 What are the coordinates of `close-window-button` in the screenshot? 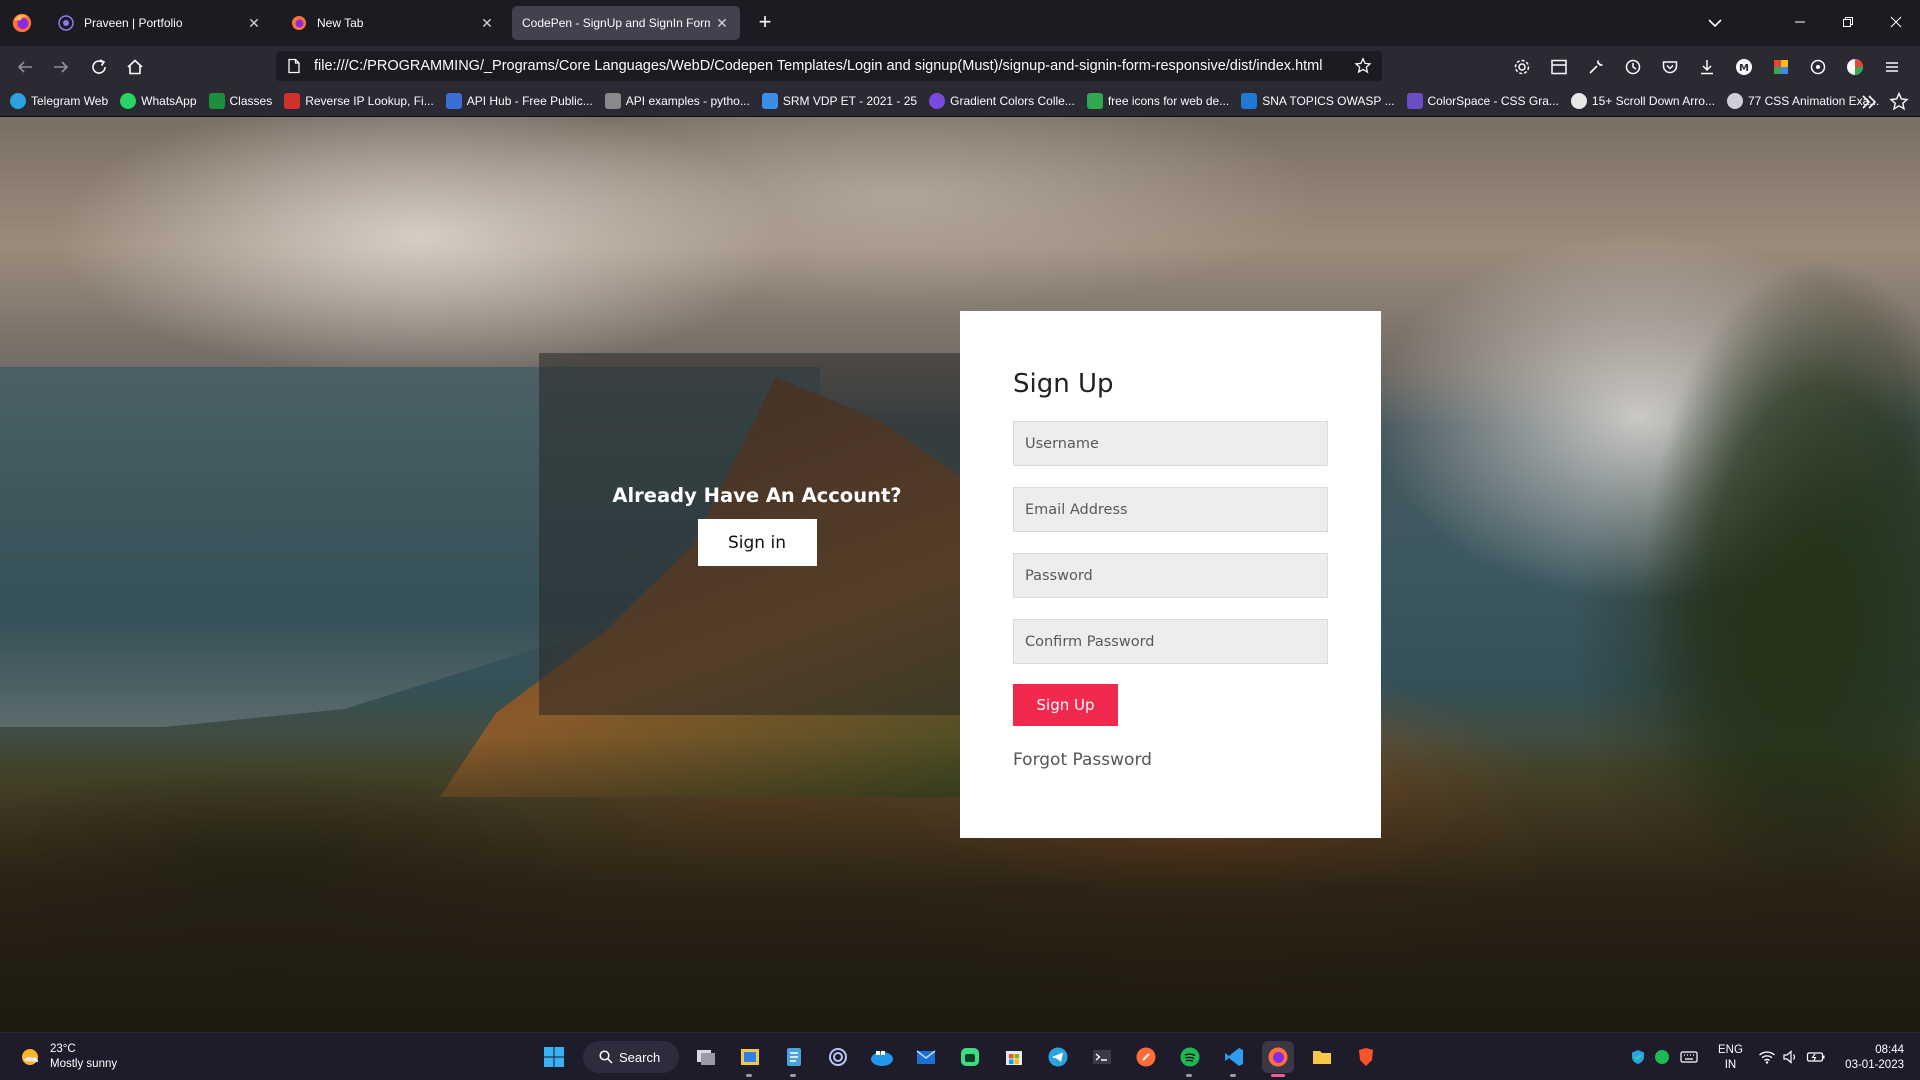 It's located at (1896, 22).